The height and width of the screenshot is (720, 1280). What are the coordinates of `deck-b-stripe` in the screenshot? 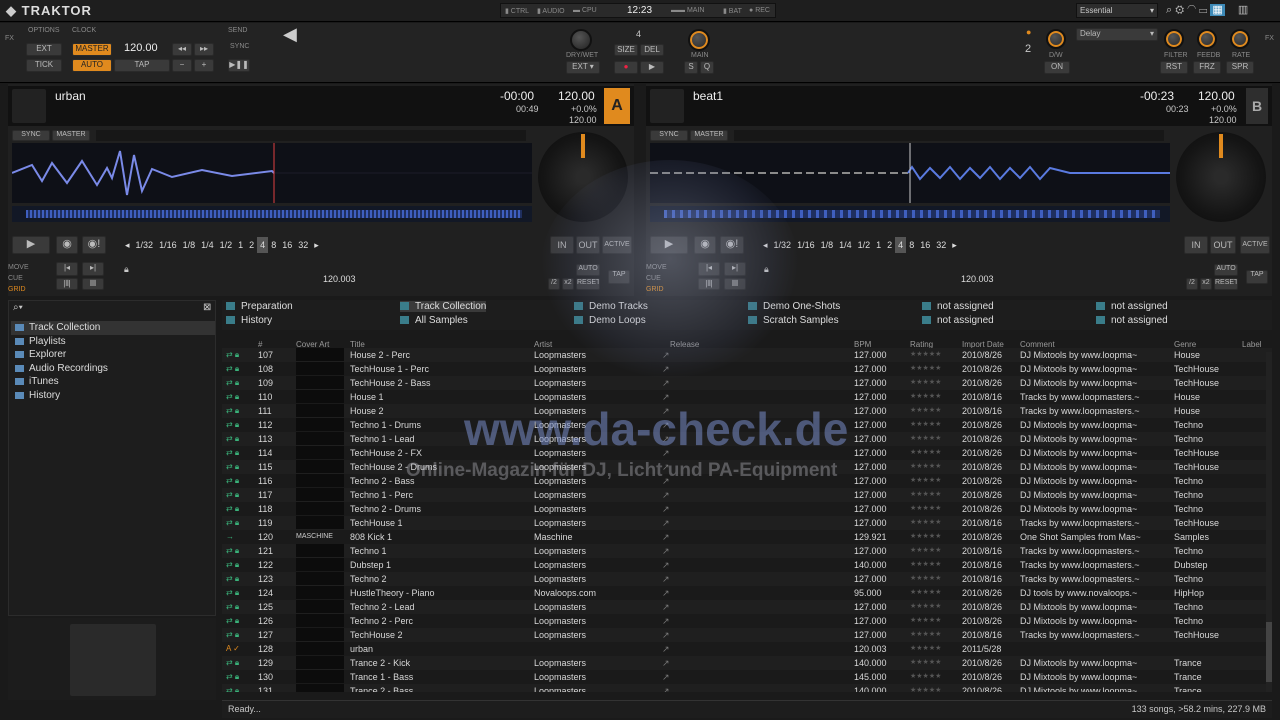 It's located at (910, 214).